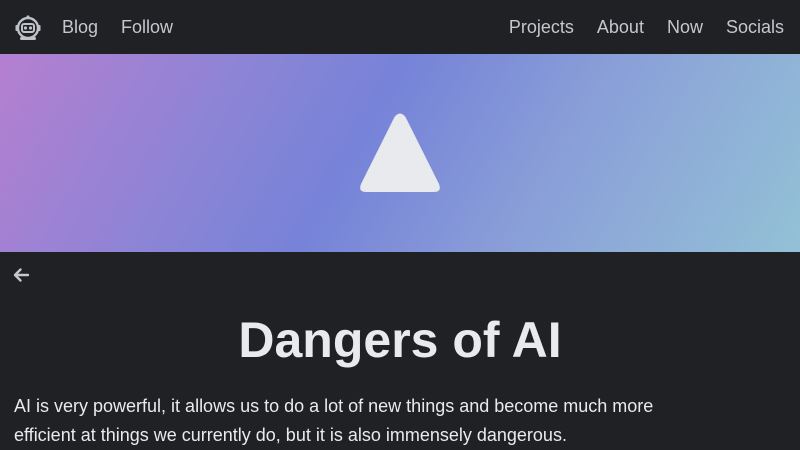 The width and height of the screenshot is (800, 450). Describe the element at coordinates (147, 27) in the screenshot. I see `nav-link-follow: Follow` at that location.